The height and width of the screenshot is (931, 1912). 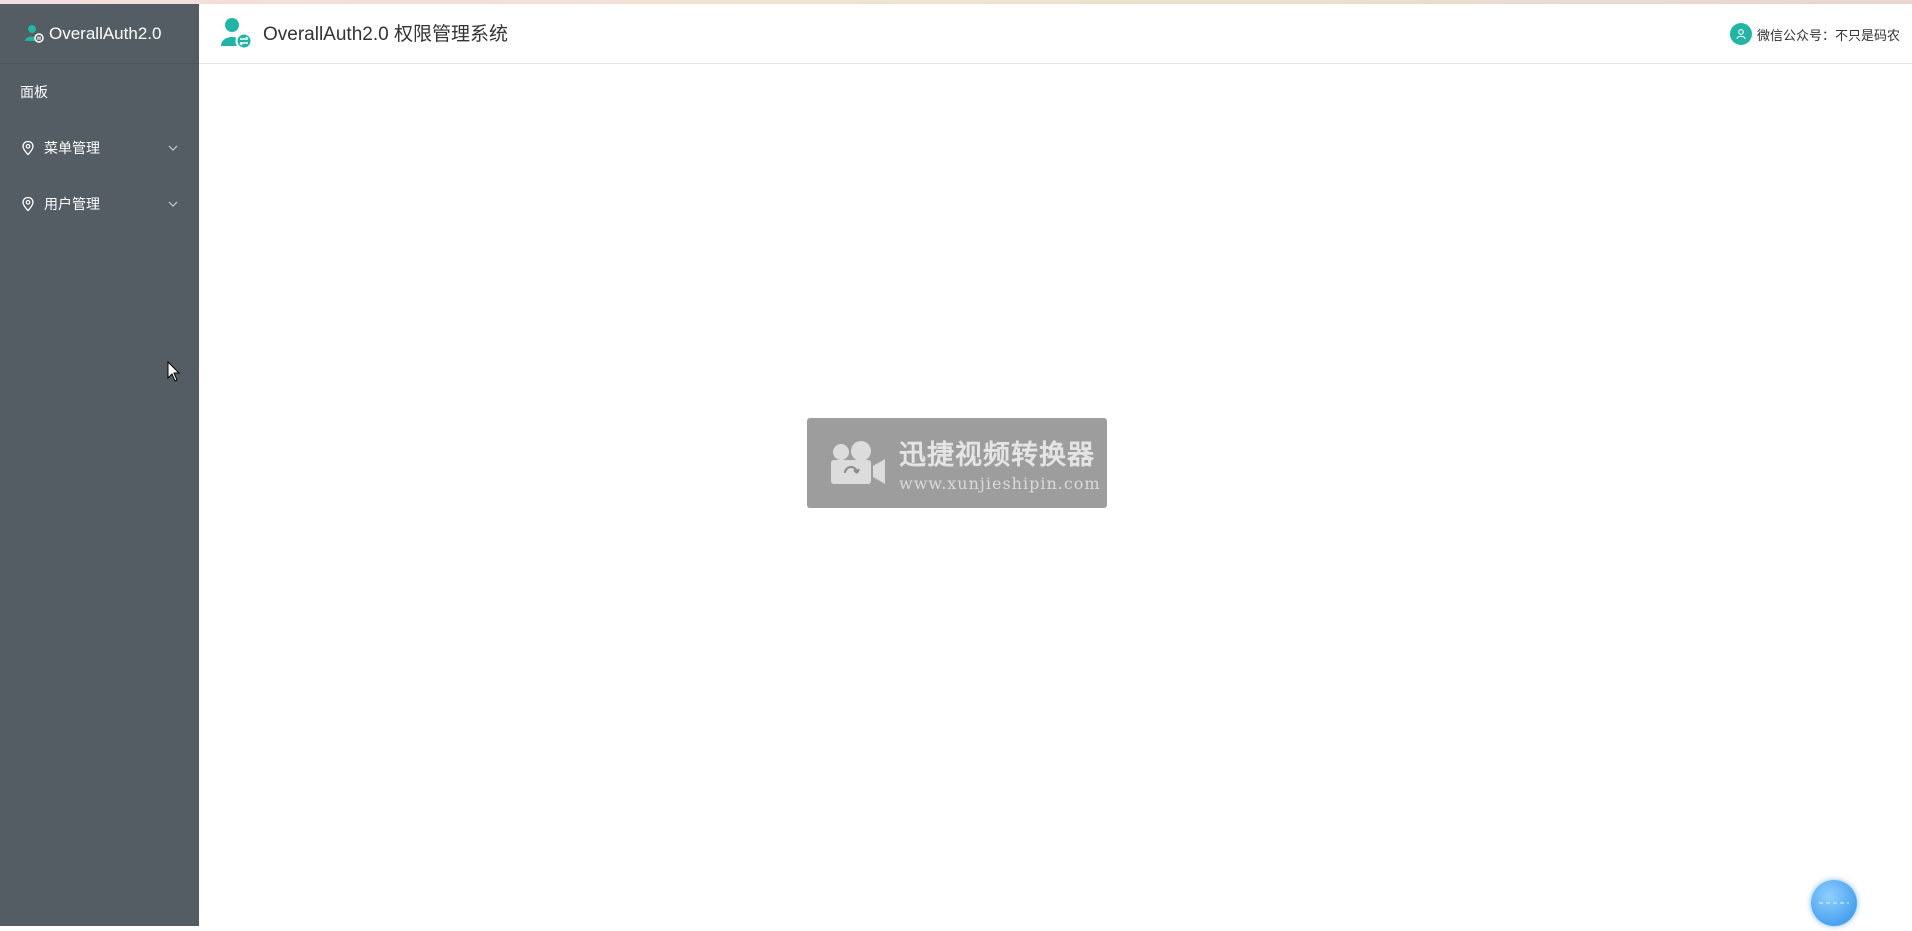 What do you see at coordinates (72, 204) in the screenshot?
I see `sidebar-item-label: 用户管理` at bounding box center [72, 204].